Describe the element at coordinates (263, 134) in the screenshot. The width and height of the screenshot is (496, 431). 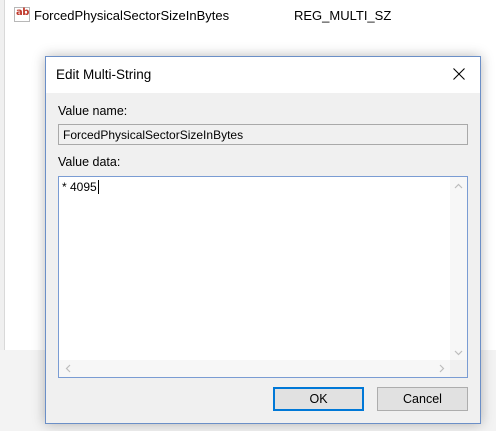
I see `value-name-field: ForcedPhysicalSectorSizeInBytes` at that location.